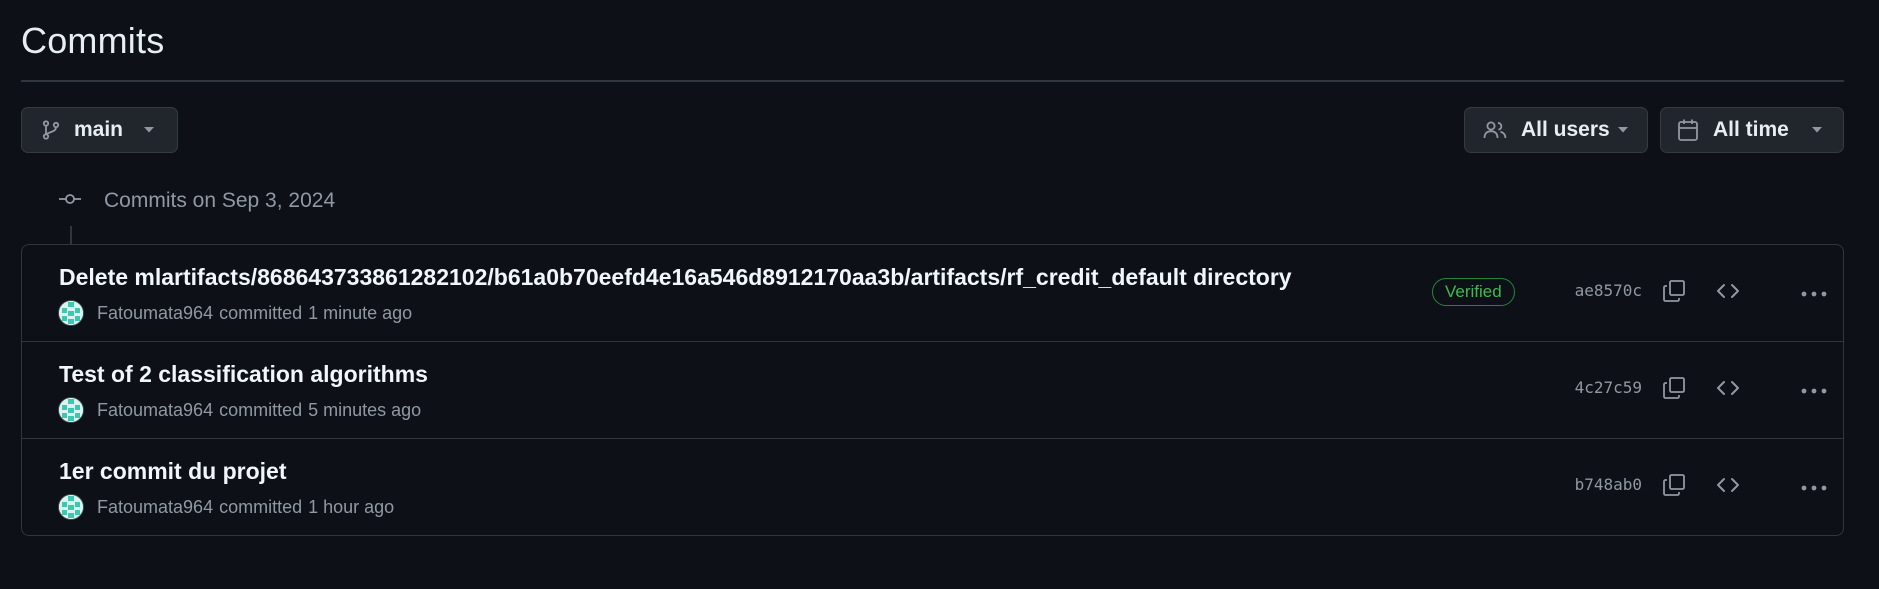 The width and height of the screenshot is (1879, 589). I want to click on timeline-connector, so click(71, 235).